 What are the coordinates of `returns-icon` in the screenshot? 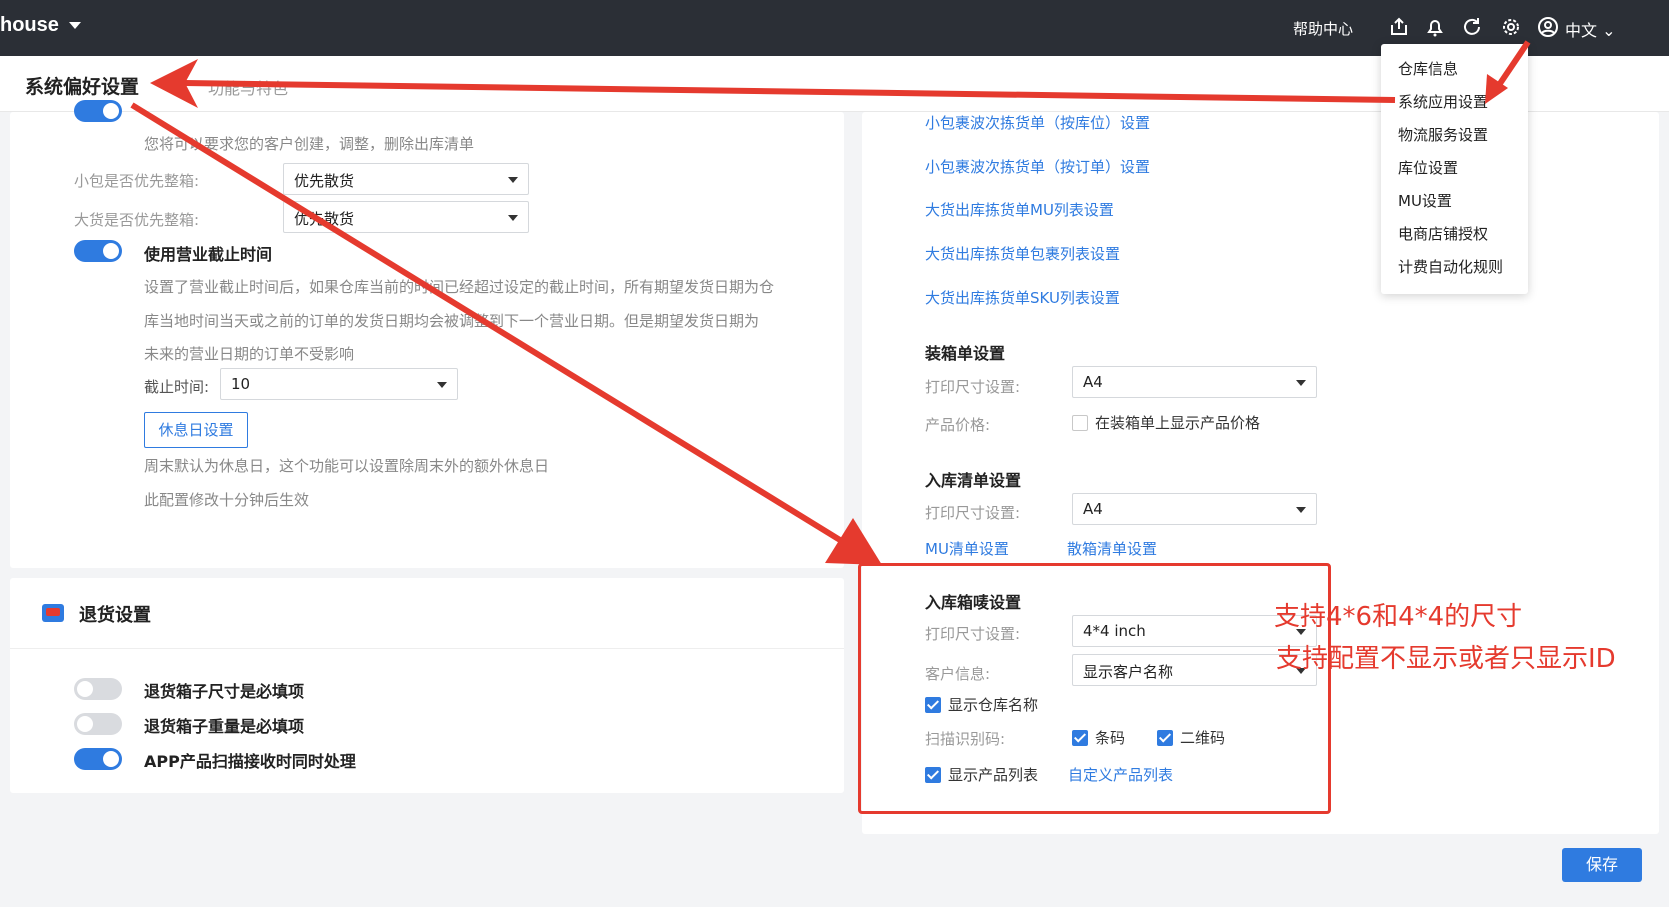 It's located at (53, 613).